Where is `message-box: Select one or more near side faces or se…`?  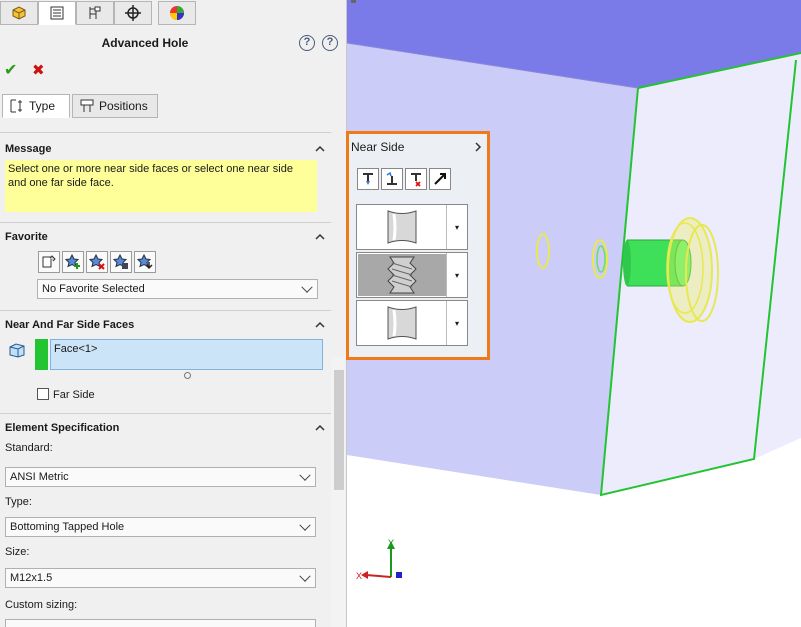 message-box: Select one or more near side faces or se… is located at coordinates (161, 186).